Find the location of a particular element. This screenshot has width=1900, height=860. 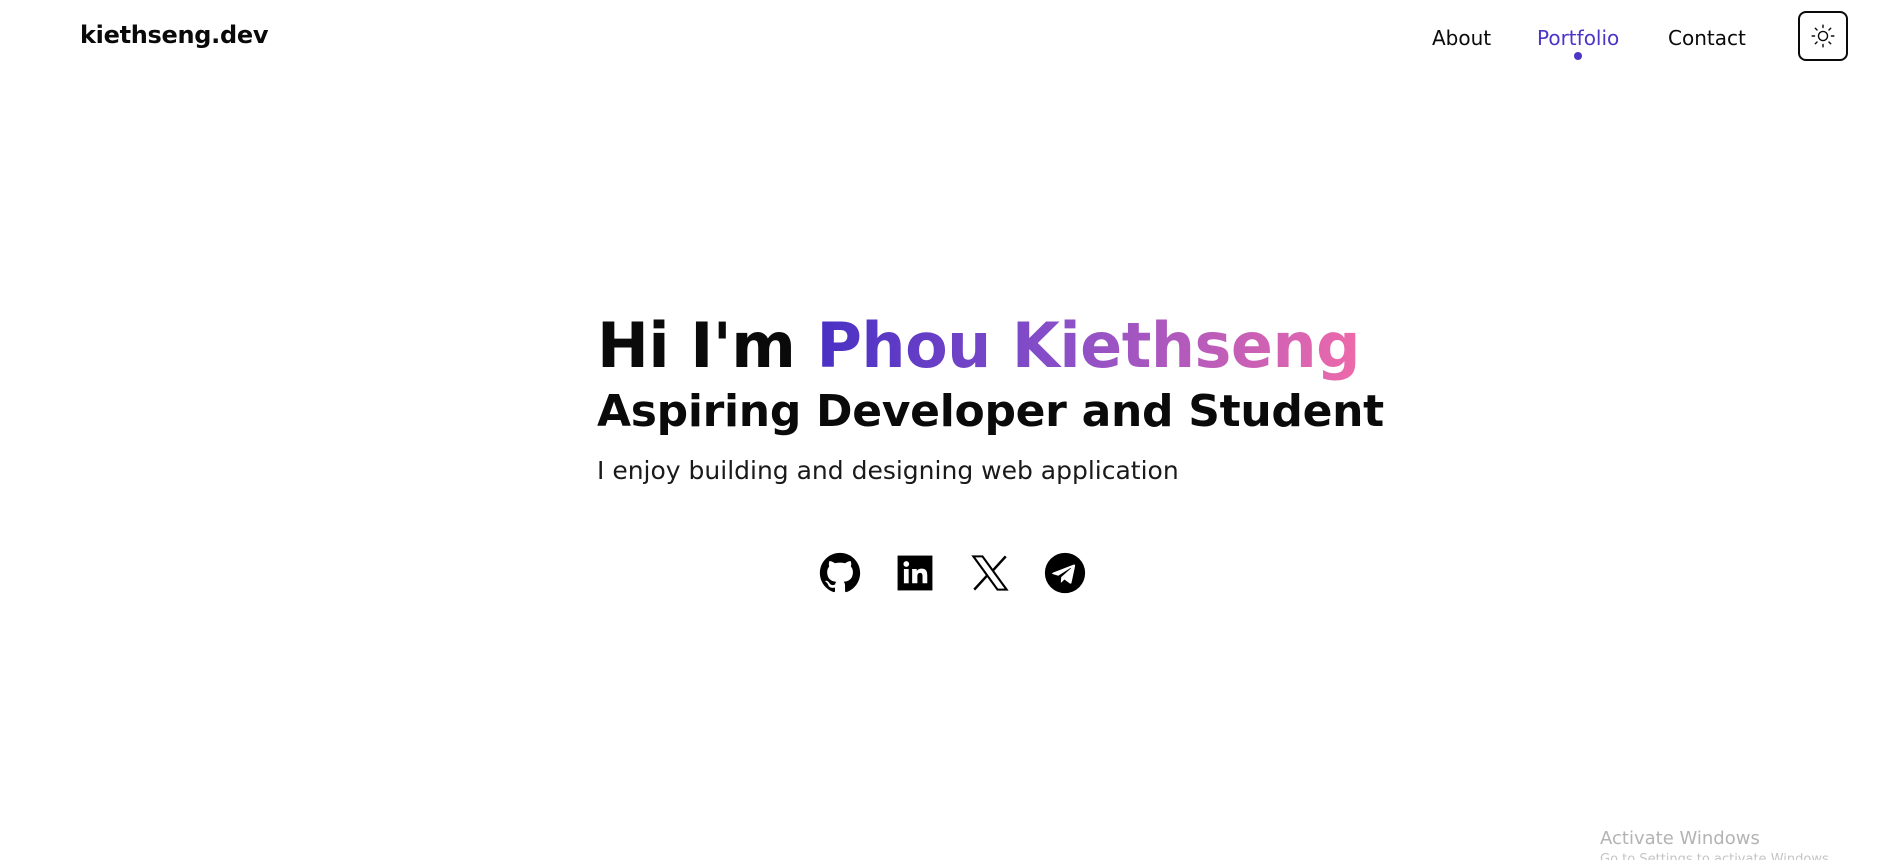

x-icon is located at coordinates (990, 573).